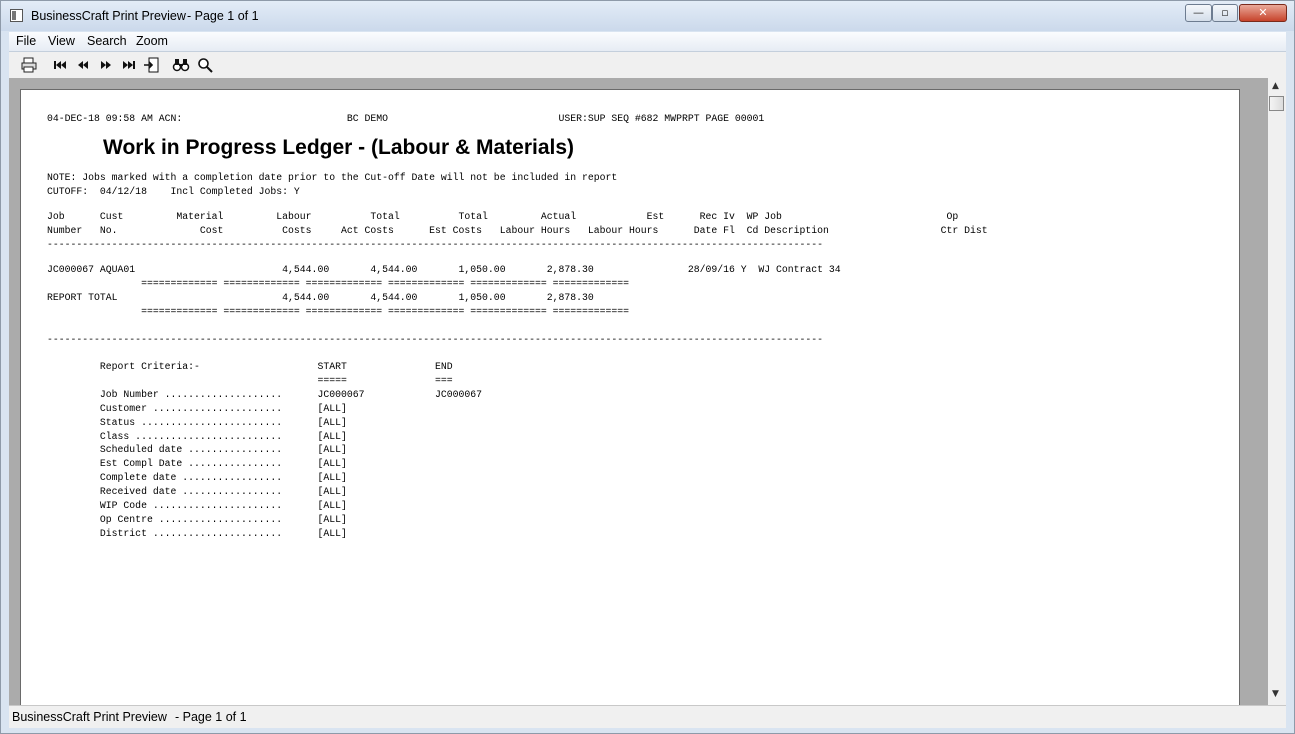 Image resolution: width=1295 pixels, height=734 pixels. I want to click on status-text: BusinessCraft Print Preview, so click(89, 717).